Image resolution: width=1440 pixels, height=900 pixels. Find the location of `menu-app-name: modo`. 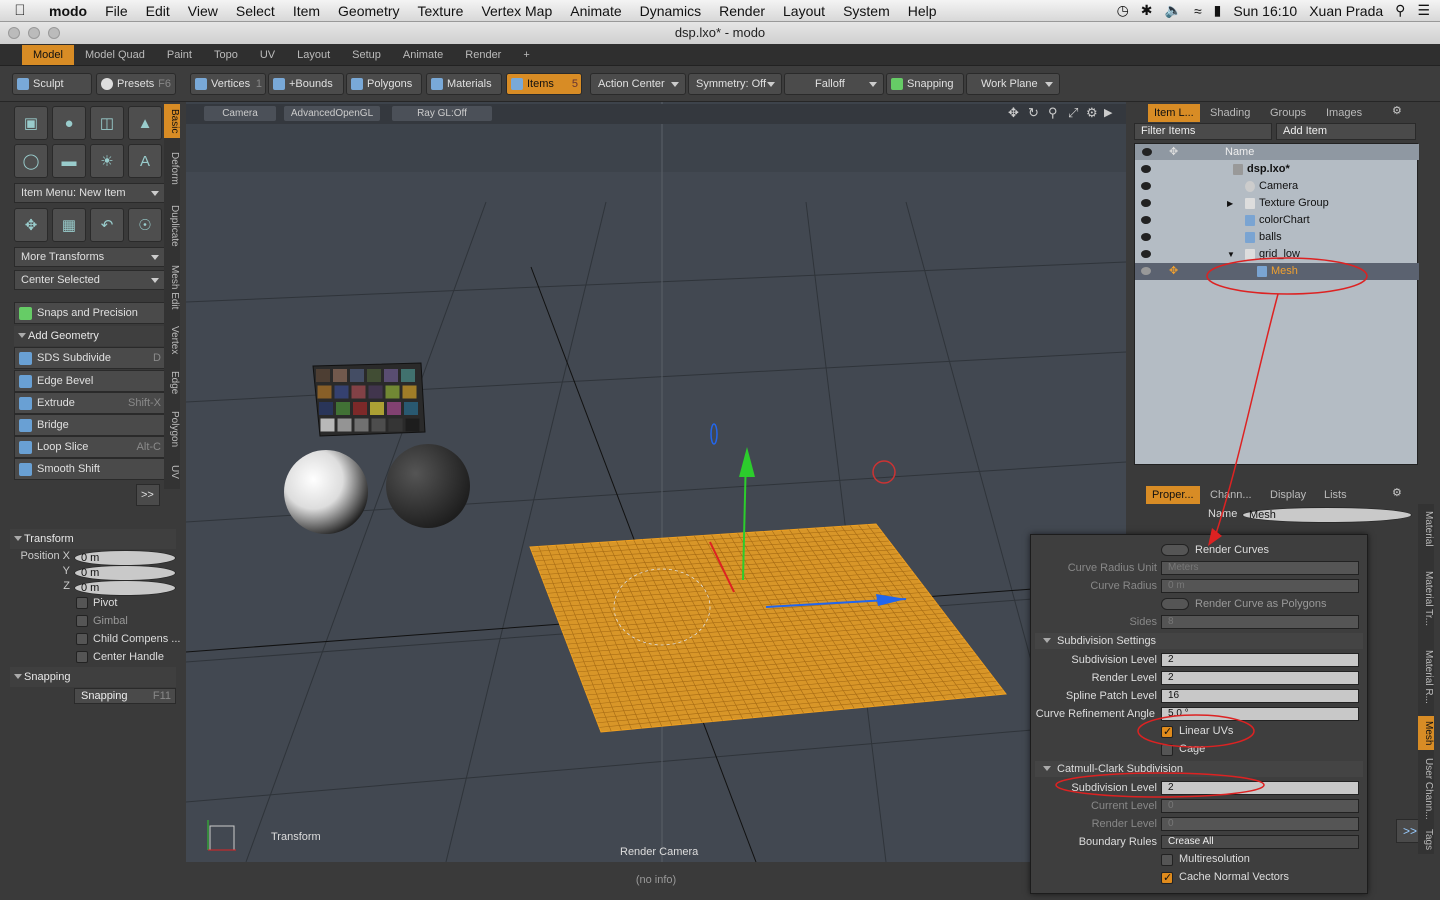

menu-app-name: modo is located at coordinates (68, 11).